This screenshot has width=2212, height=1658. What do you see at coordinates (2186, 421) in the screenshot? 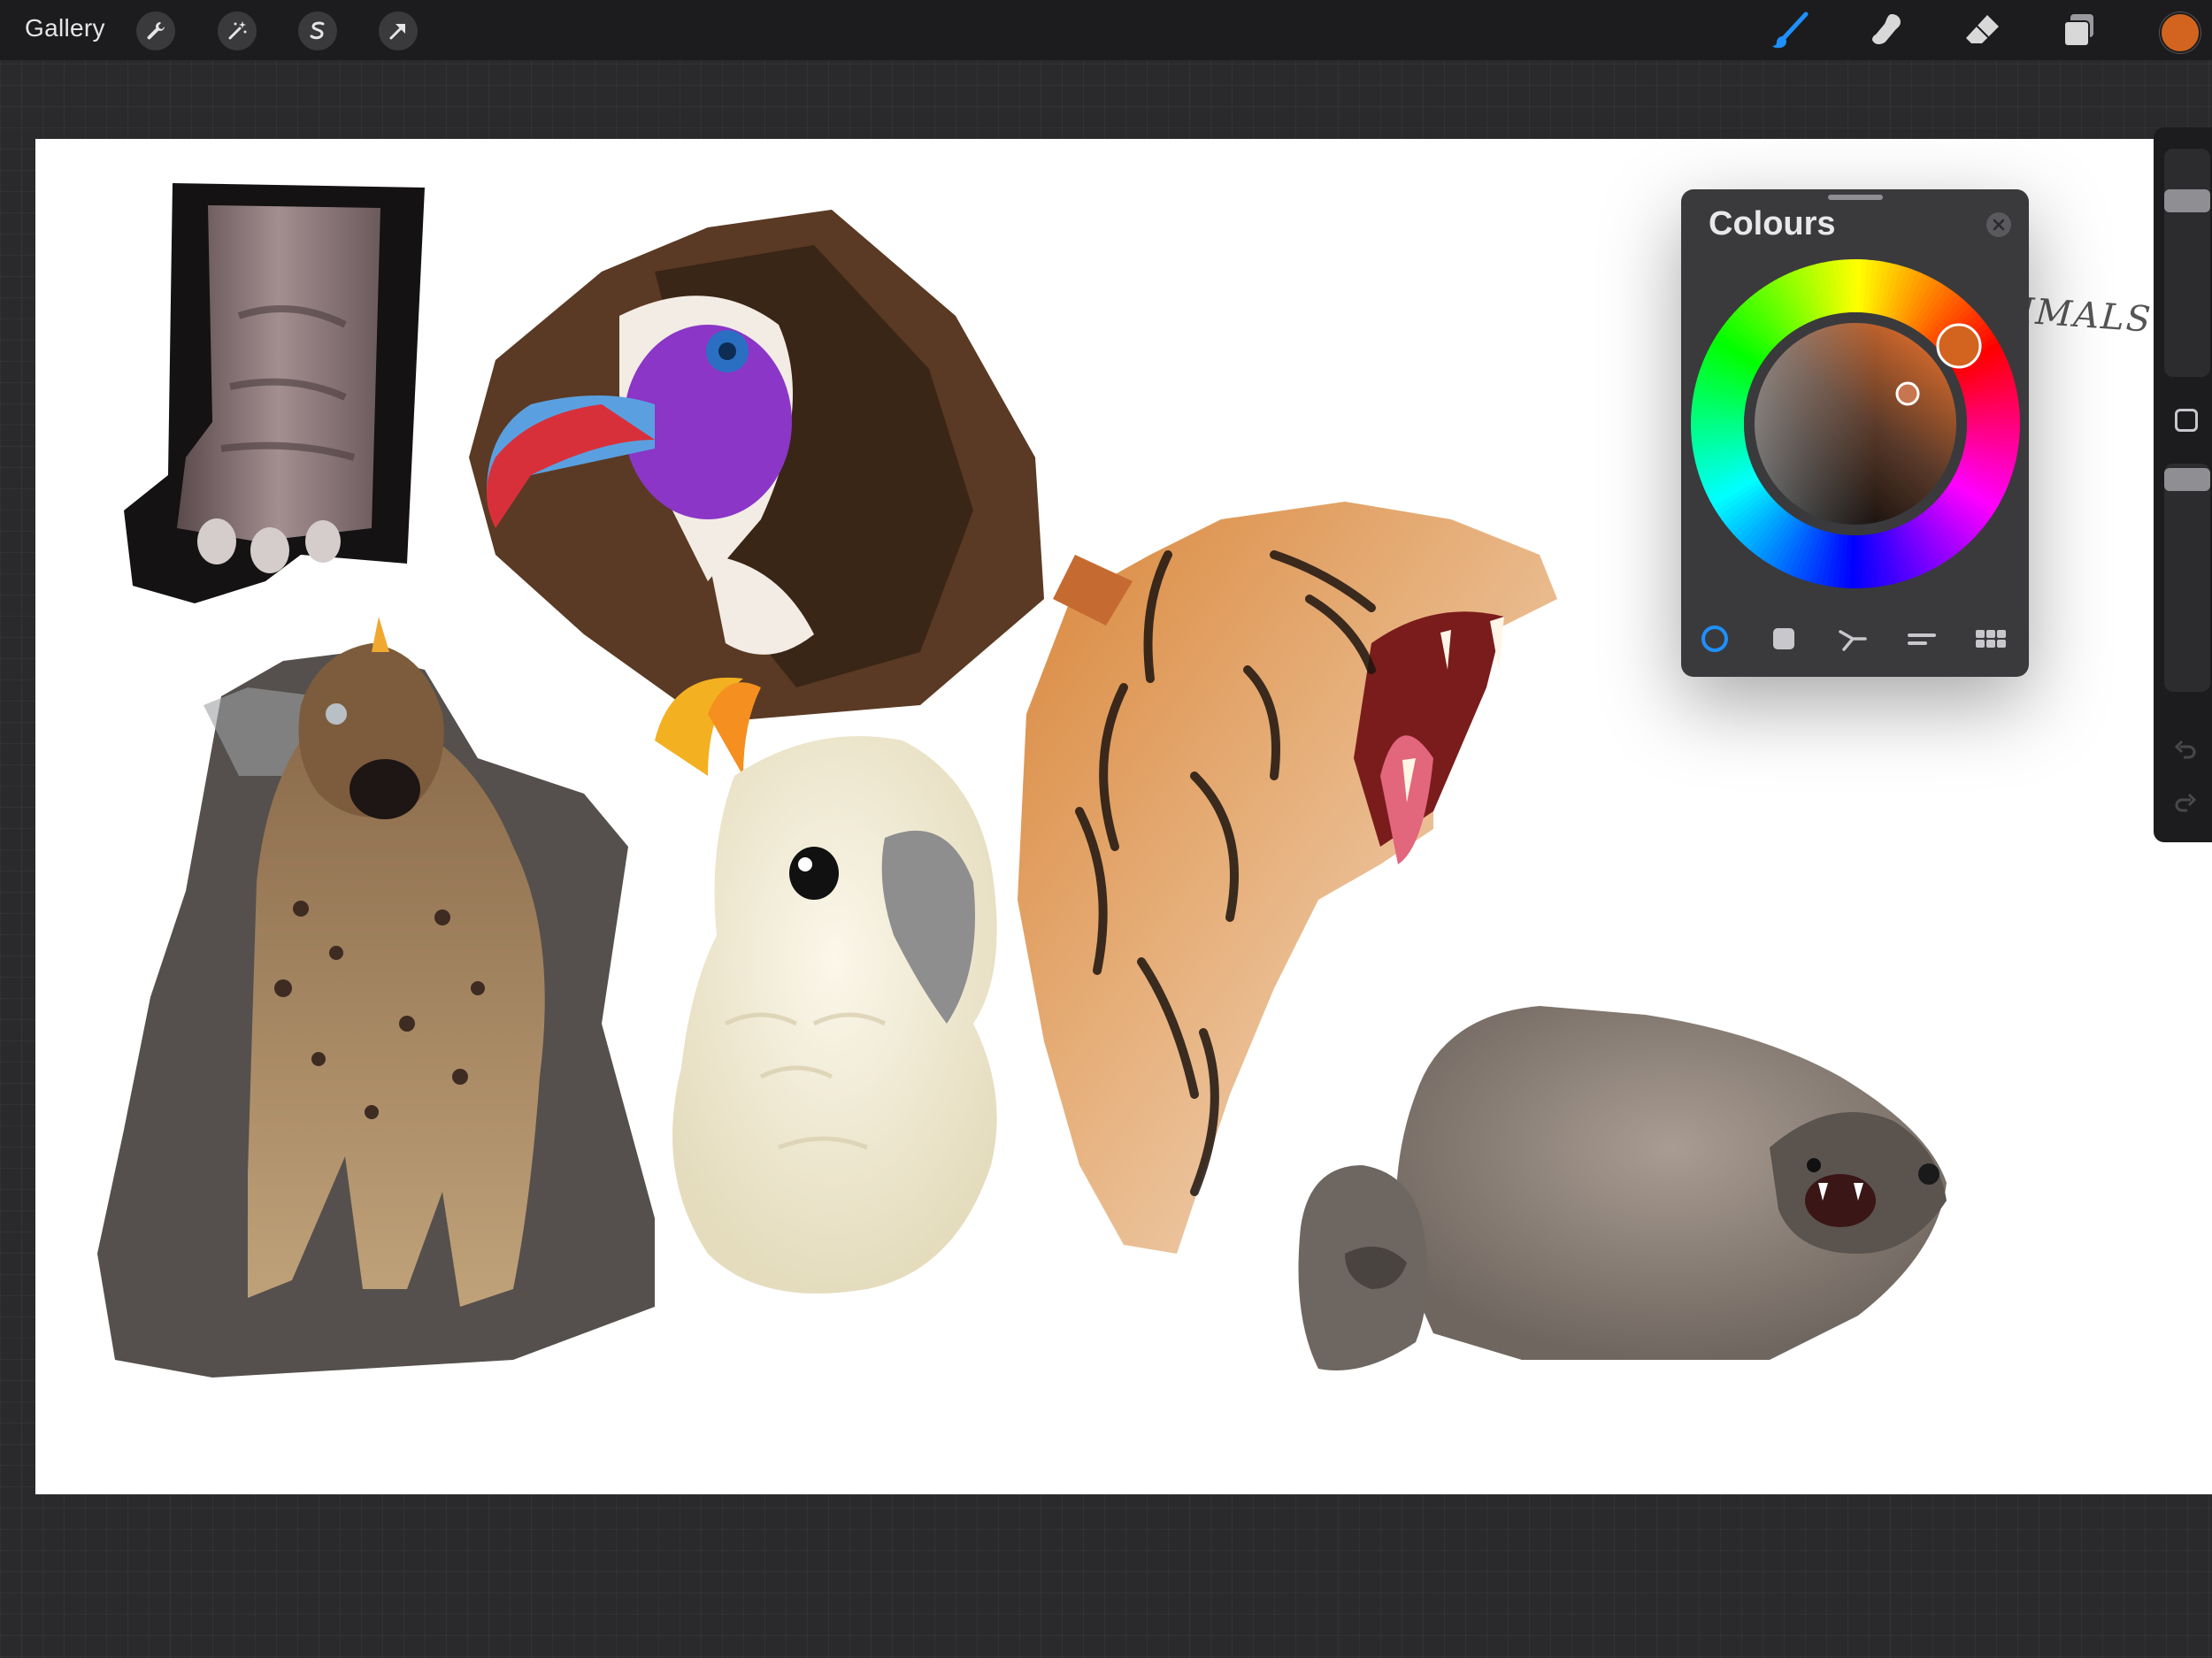
I see `modify-button` at bounding box center [2186, 421].